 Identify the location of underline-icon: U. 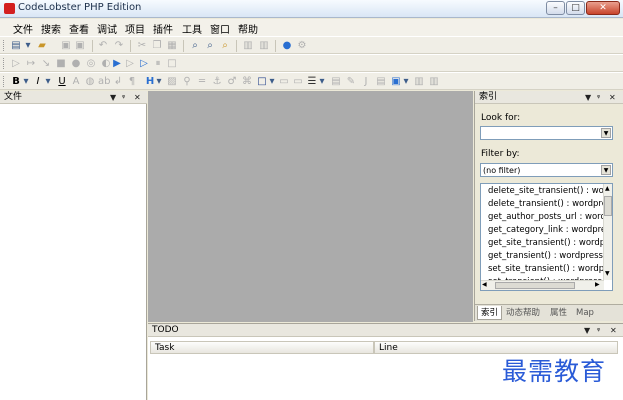
(62, 81).